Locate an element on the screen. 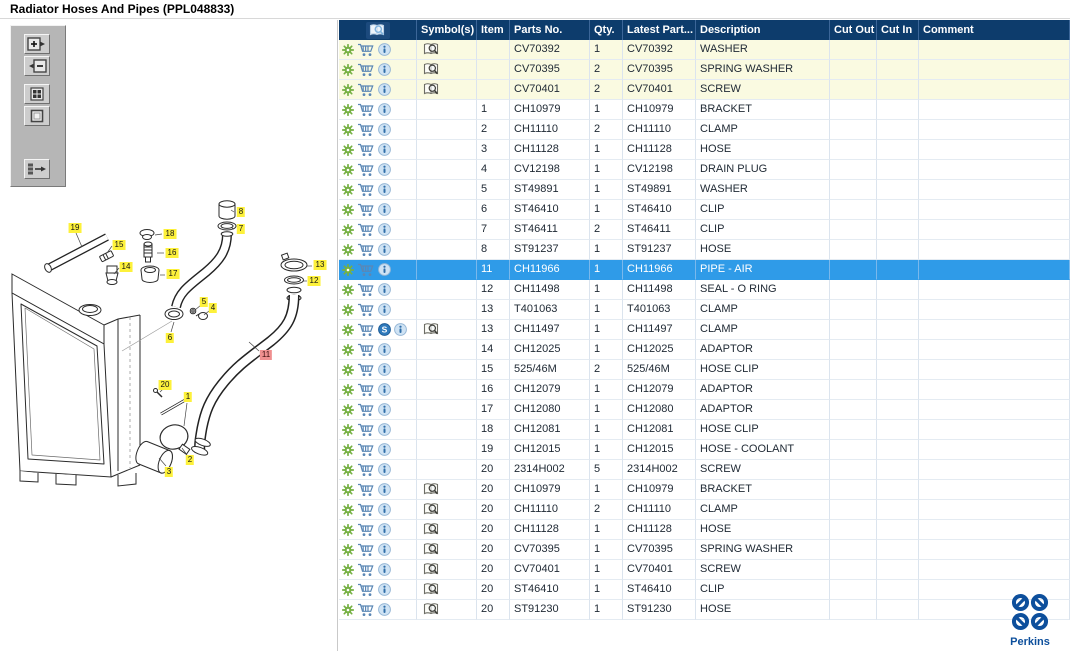  col-header-comment: Comment is located at coordinates (994, 30).